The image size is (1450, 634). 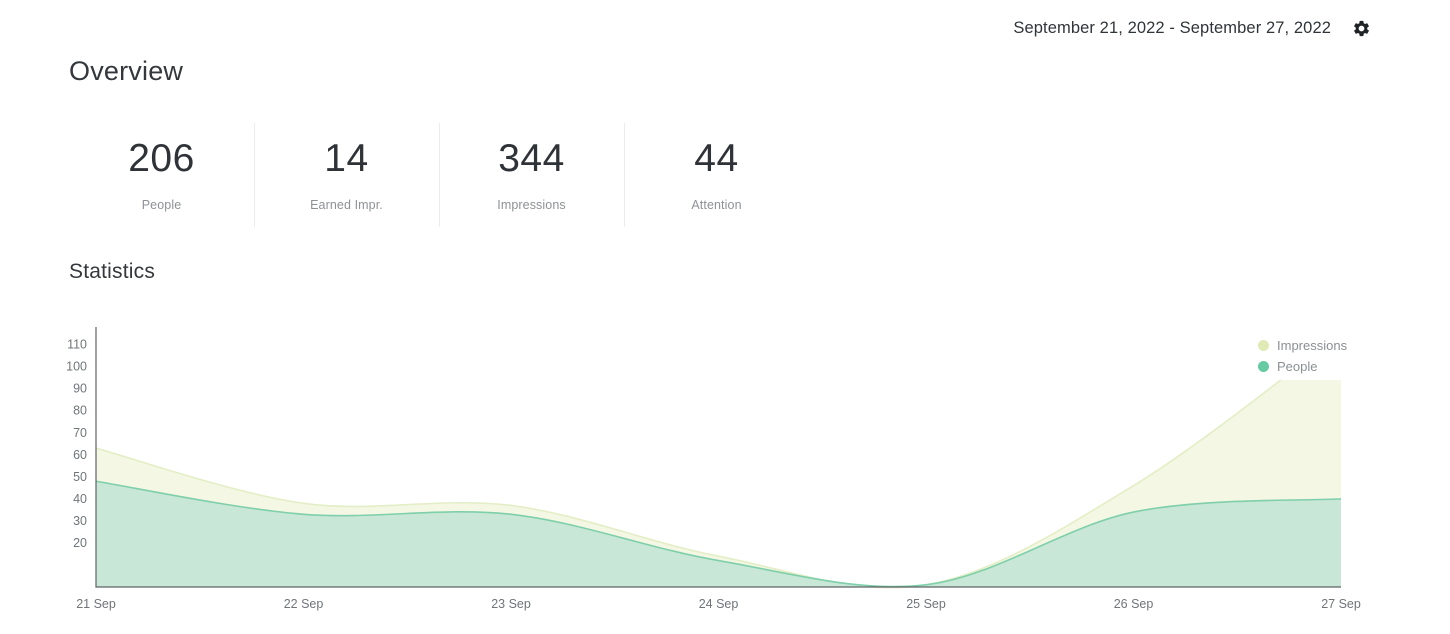 I want to click on metric-value: 44, so click(x=716, y=158).